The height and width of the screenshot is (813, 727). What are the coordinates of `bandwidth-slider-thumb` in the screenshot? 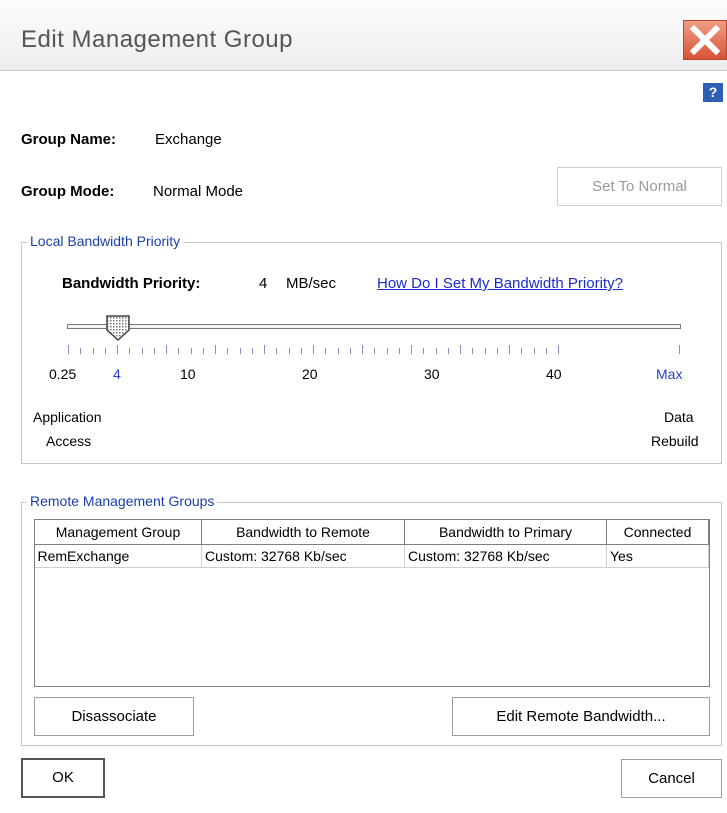 It's located at (118, 328).